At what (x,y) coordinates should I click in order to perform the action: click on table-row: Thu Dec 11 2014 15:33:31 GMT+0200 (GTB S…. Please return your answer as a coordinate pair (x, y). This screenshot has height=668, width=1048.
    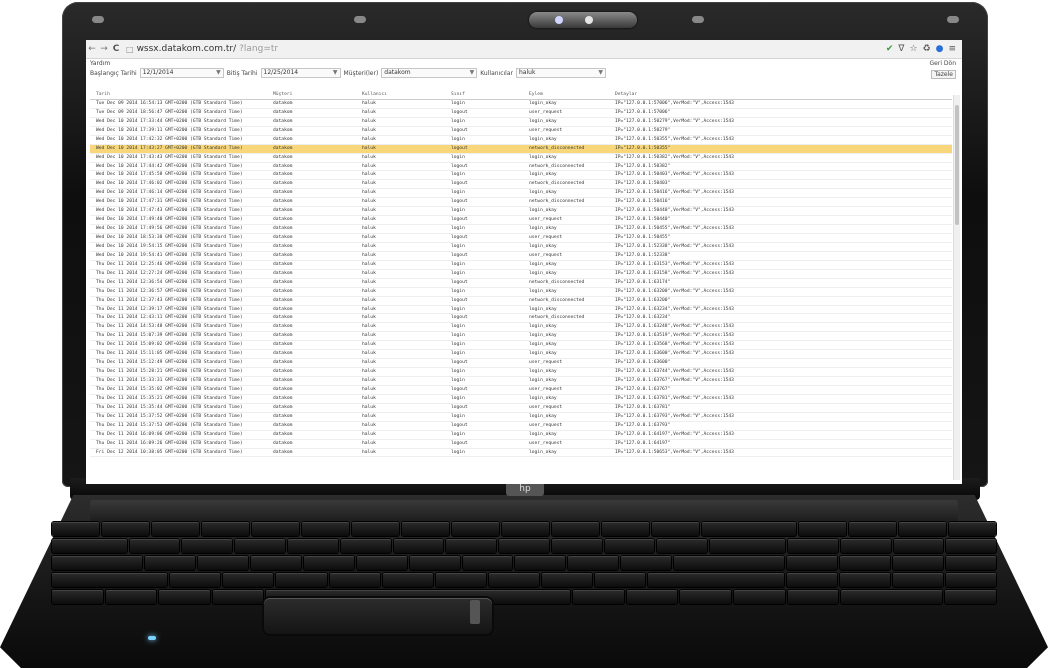
    Looking at the image, I should click on (521, 381).